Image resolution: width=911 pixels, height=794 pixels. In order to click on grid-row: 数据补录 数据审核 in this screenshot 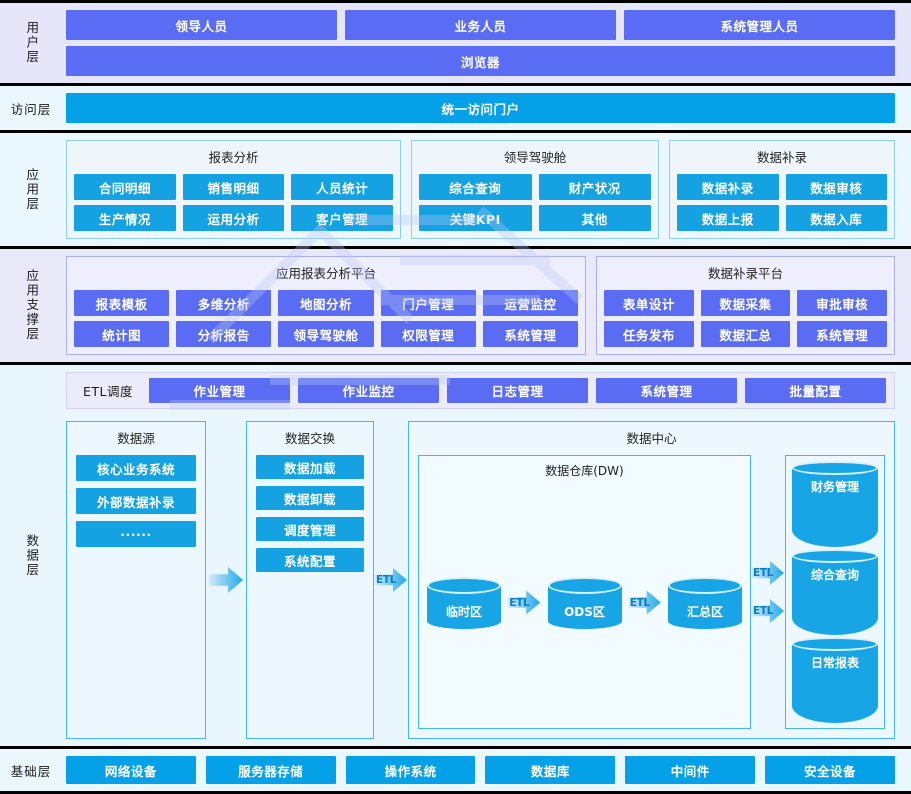, I will do `click(782, 187)`.